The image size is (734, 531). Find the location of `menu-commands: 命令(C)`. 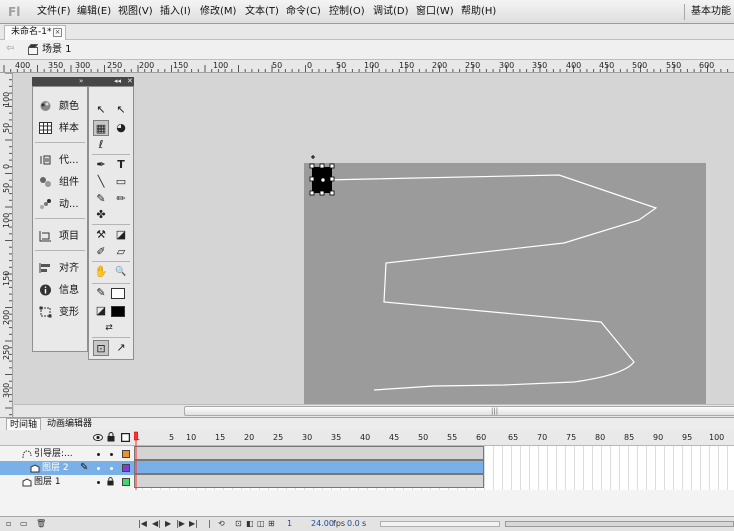

menu-commands: 命令(C) is located at coordinates (303, 12).